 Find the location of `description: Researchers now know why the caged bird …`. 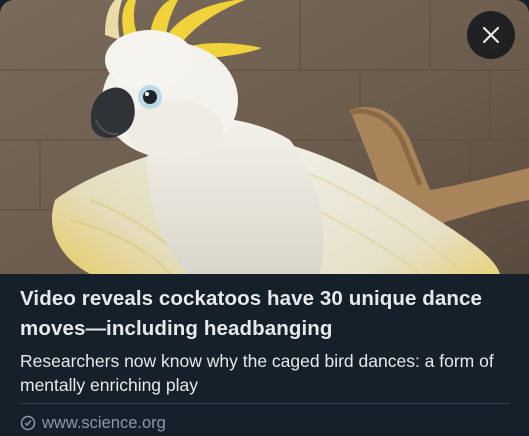

description: Researchers now know why the caged bird … is located at coordinates (257, 373).